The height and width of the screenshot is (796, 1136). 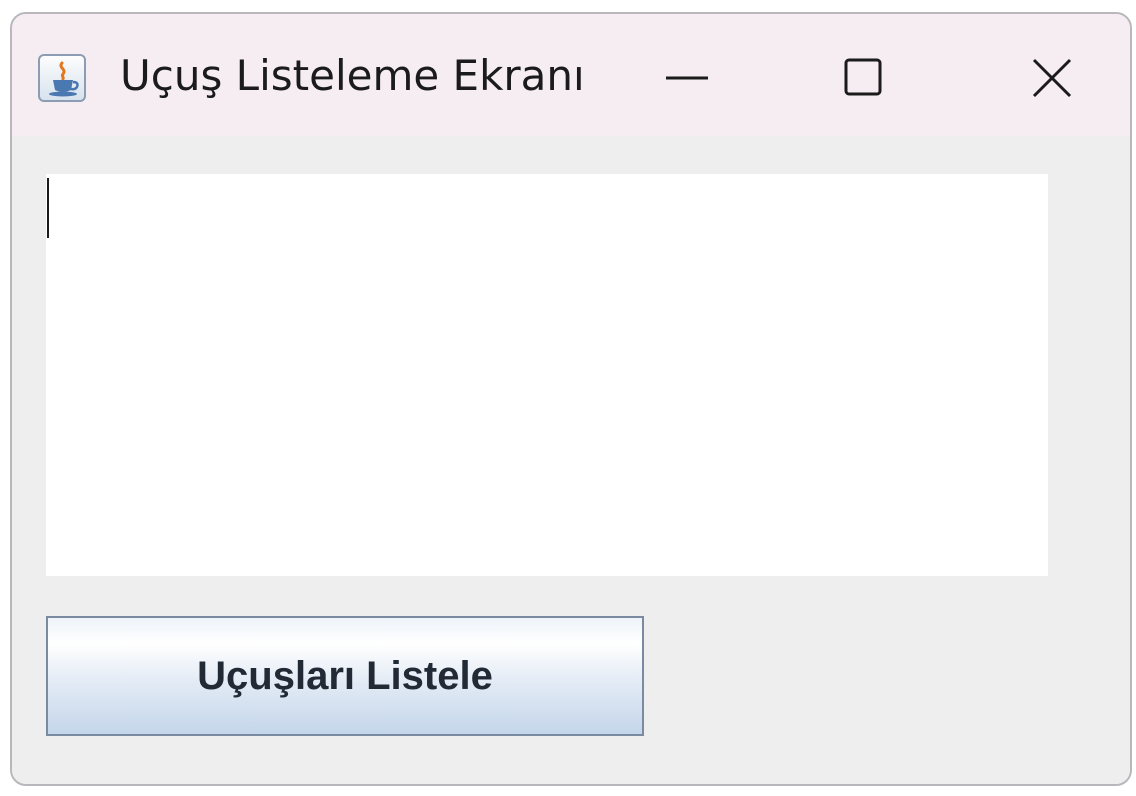 I want to click on text-caret, so click(x=48, y=208).